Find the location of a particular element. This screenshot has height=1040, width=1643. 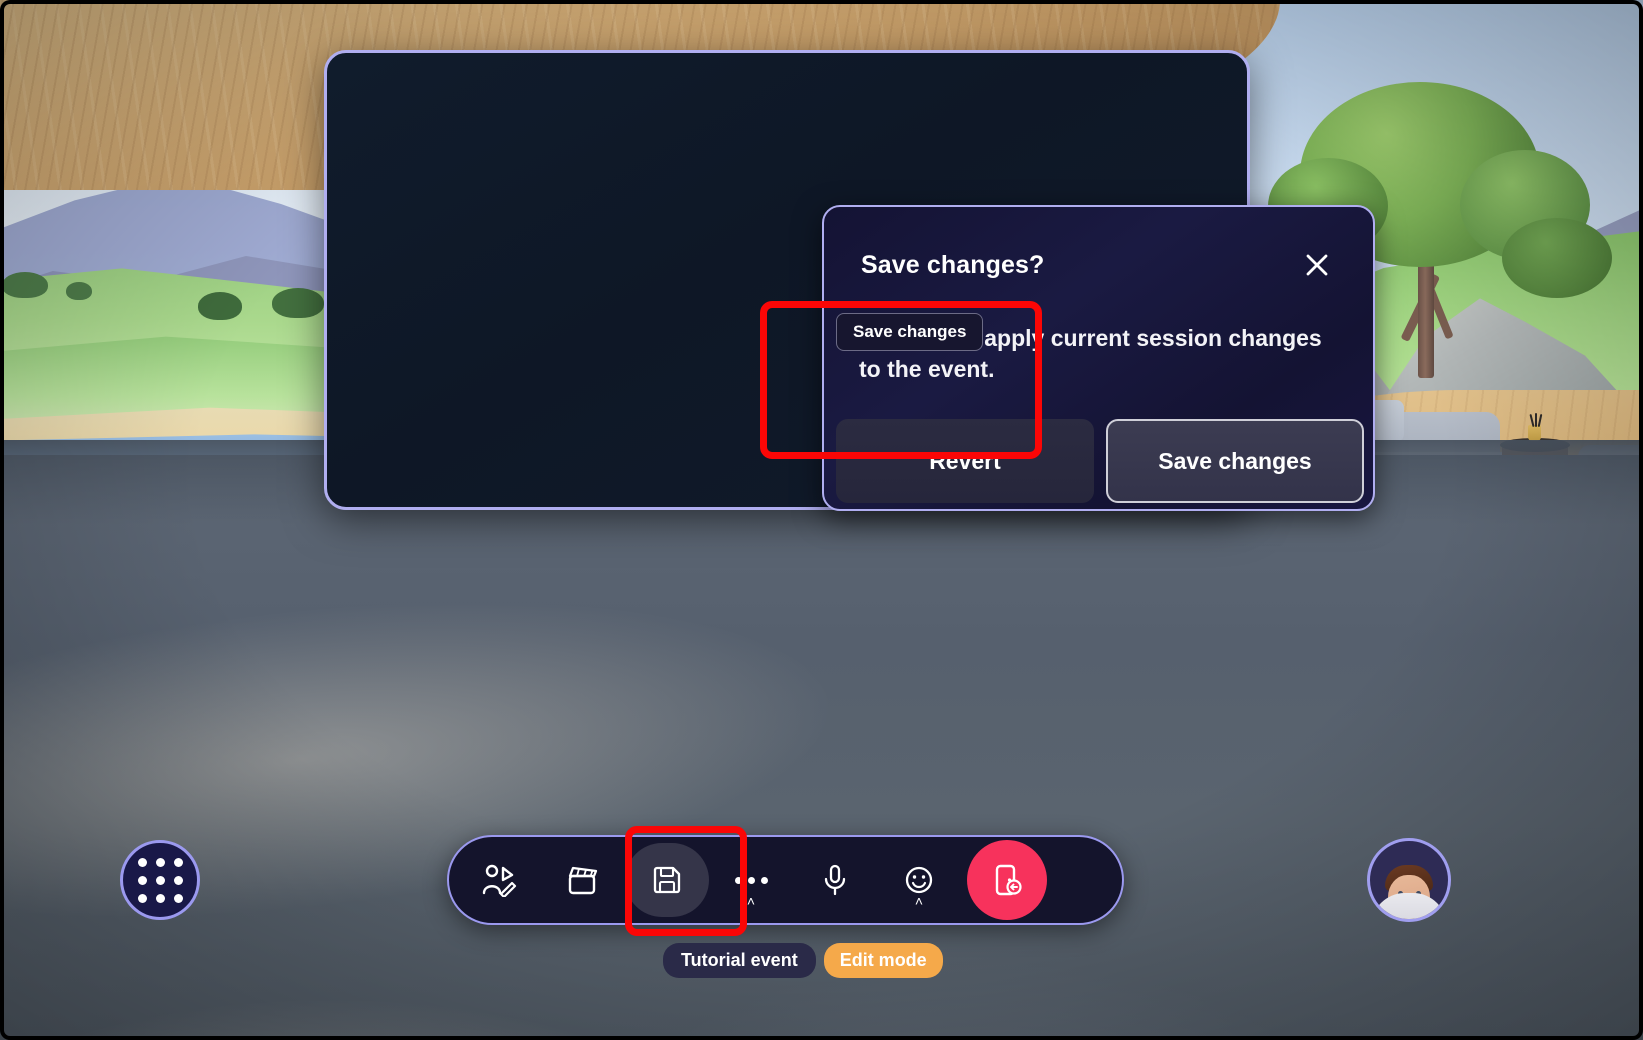

ellipsis-icon is located at coordinates (751, 880).